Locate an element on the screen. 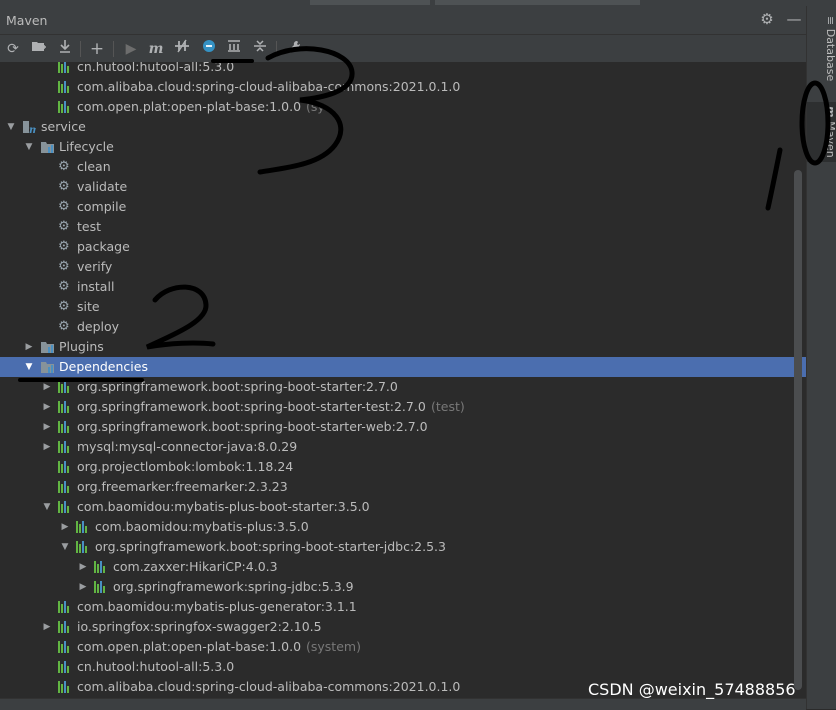 The image size is (836, 710). lifecycle-goal: ⚙ validate is located at coordinates (403, 187).